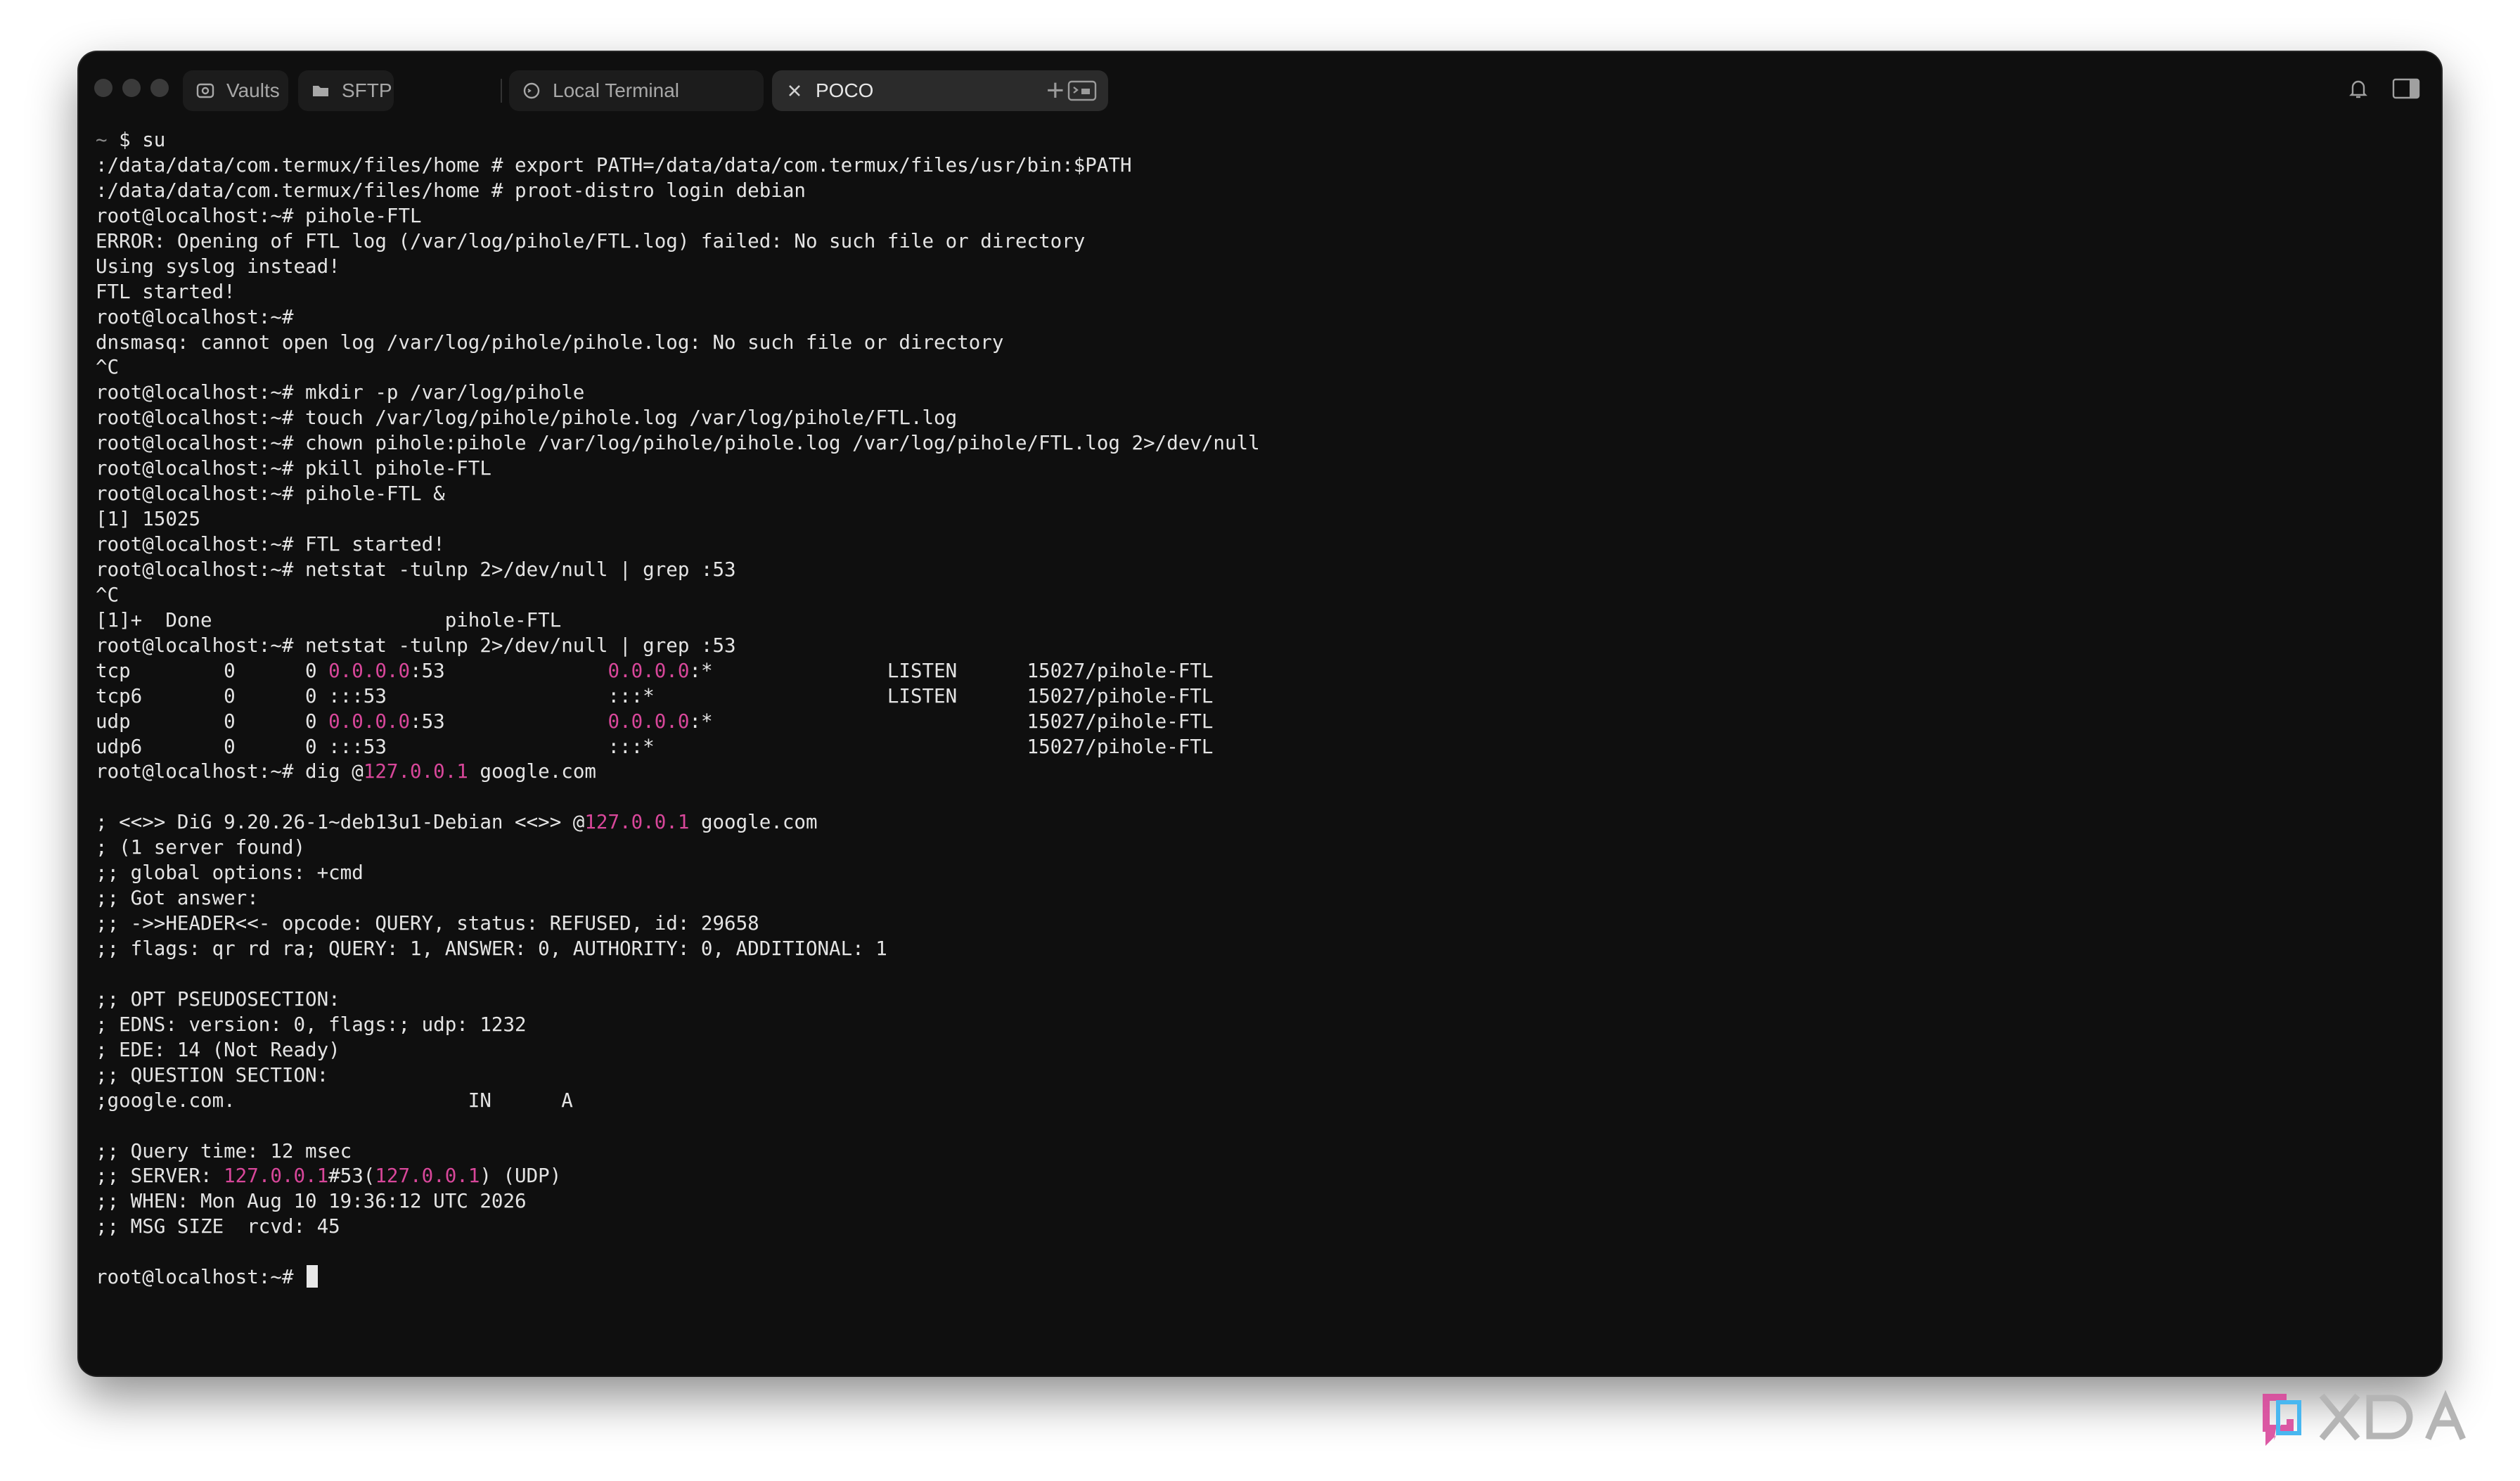  What do you see at coordinates (845, 90) in the screenshot?
I see `tab-label: POCO` at bounding box center [845, 90].